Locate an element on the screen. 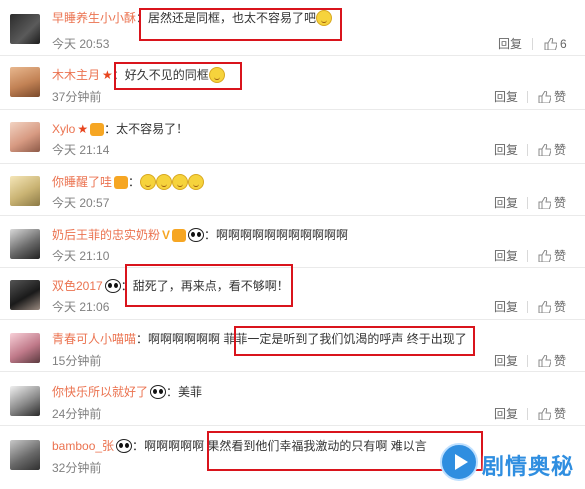 The width and height of the screenshot is (585, 489). username: 早睡养生小小酥 is located at coordinates (94, 18).